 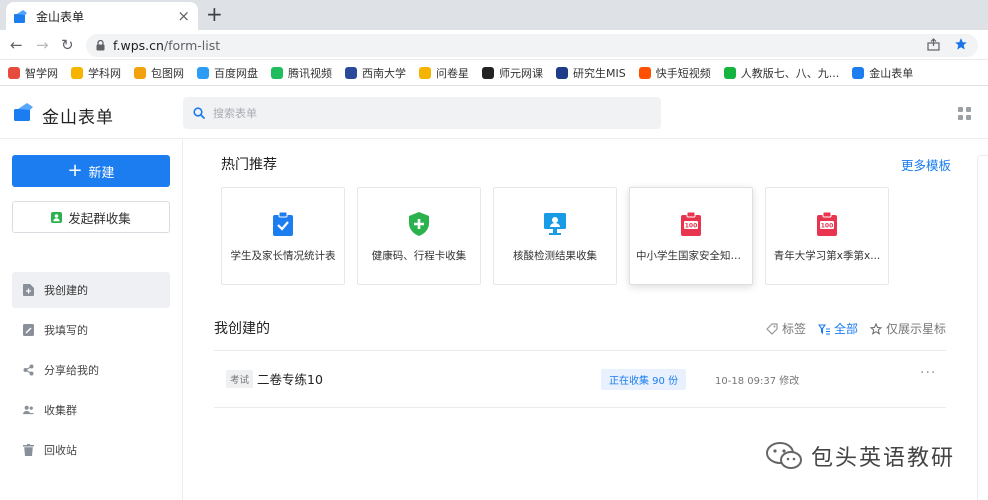 I want to click on tab-close-icon: ×, so click(x=183, y=16).